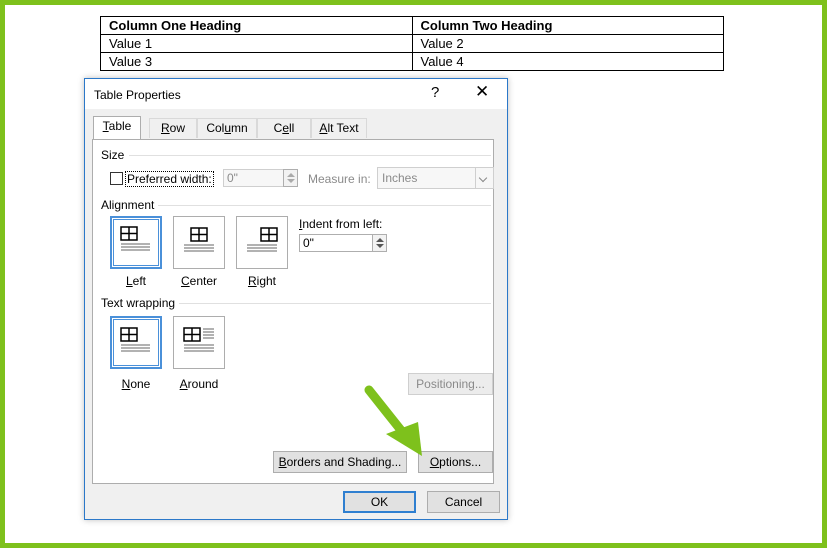 The width and height of the screenshot is (827, 548). What do you see at coordinates (138, 303) in the screenshot?
I see `text-wrapping-heading: Text wrapping` at bounding box center [138, 303].